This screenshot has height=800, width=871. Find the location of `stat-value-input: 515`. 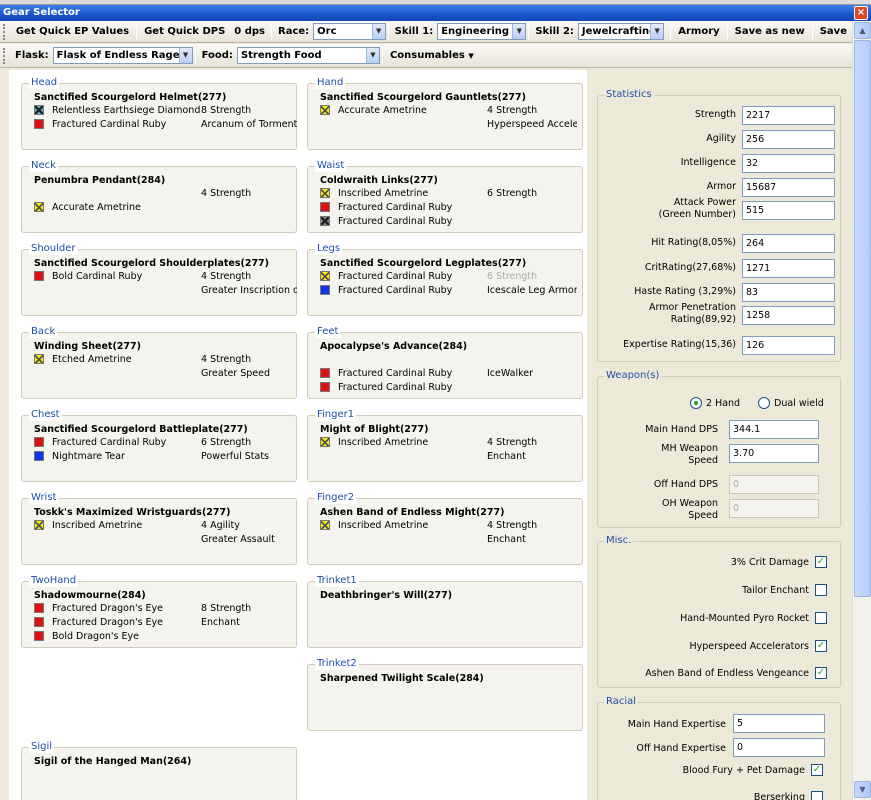

stat-value-input: 515 is located at coordinates (788, 210).